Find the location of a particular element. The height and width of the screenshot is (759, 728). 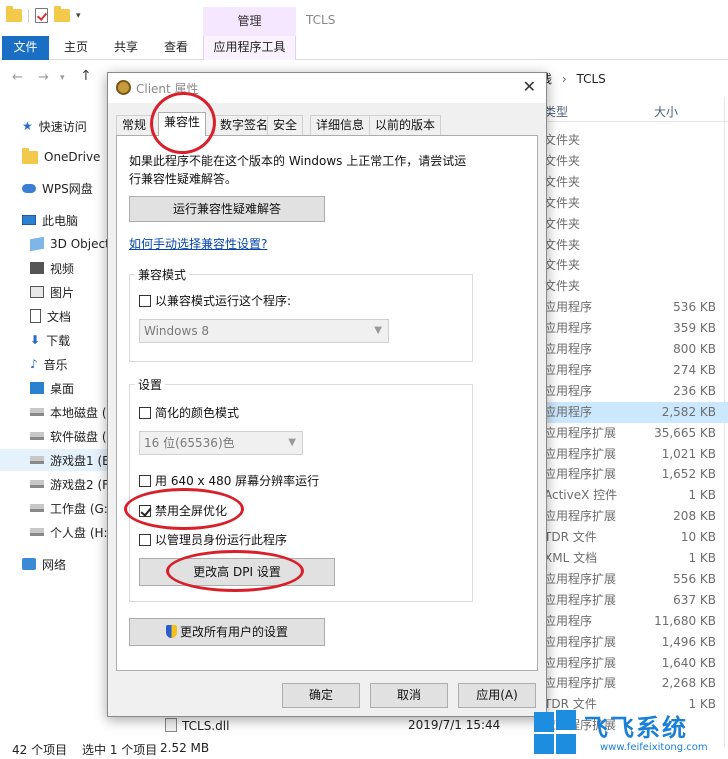

nav-this-pc: 此电脑 is located at coordinates (50, 220).